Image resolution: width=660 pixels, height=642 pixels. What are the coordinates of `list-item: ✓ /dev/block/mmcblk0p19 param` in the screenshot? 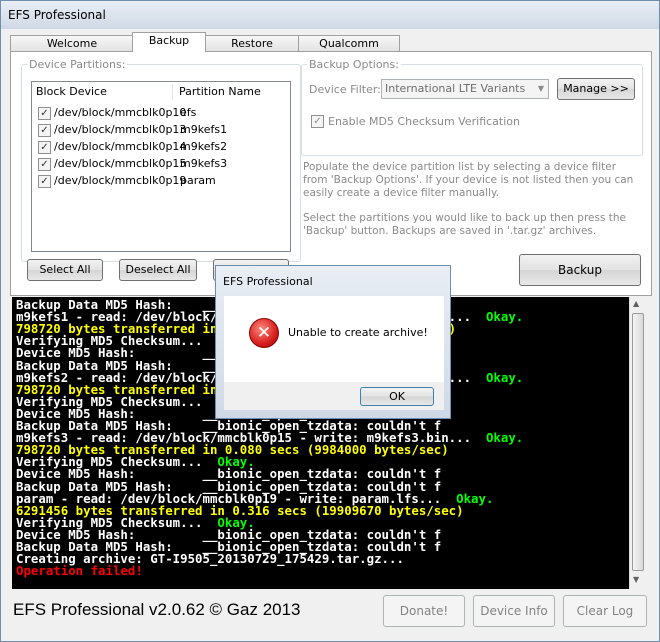 It's located at (160, 181).